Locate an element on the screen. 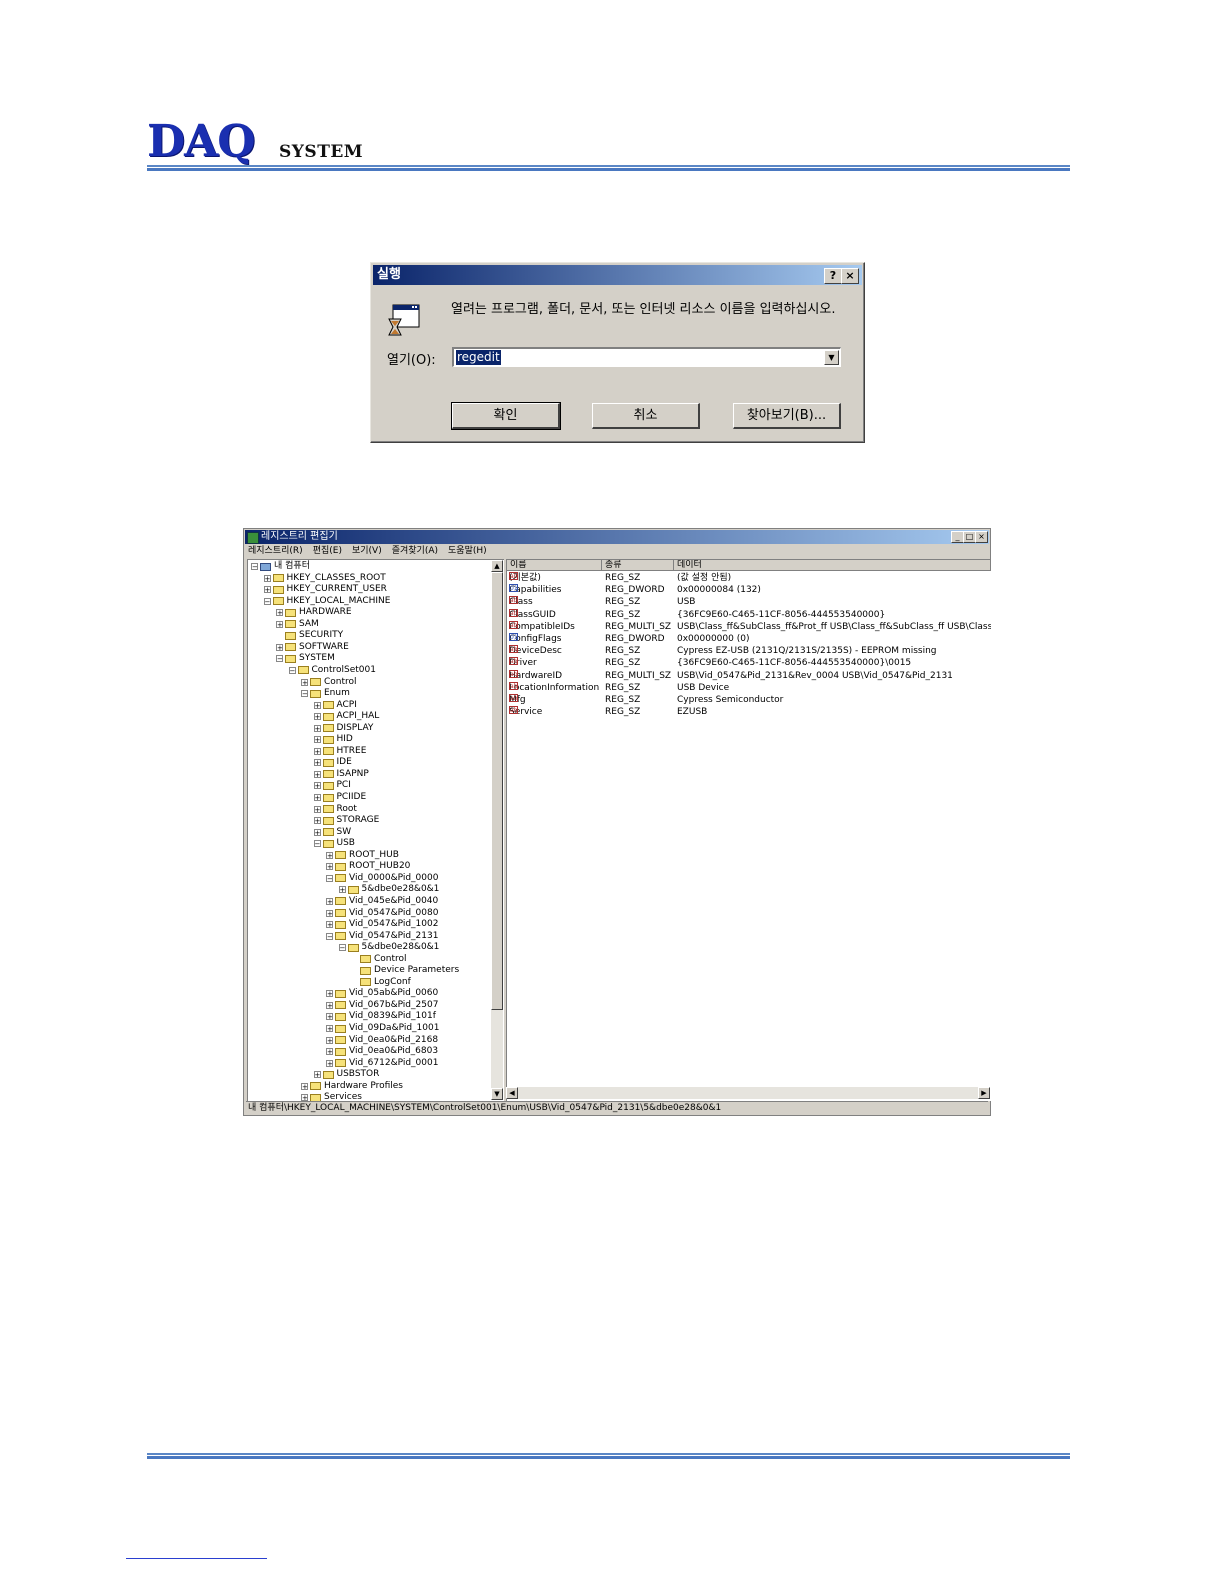 The height and width of the screenshot is (1585, 1225). tree-node: + Hardware Profiles is located at coordinates (352, 1086).